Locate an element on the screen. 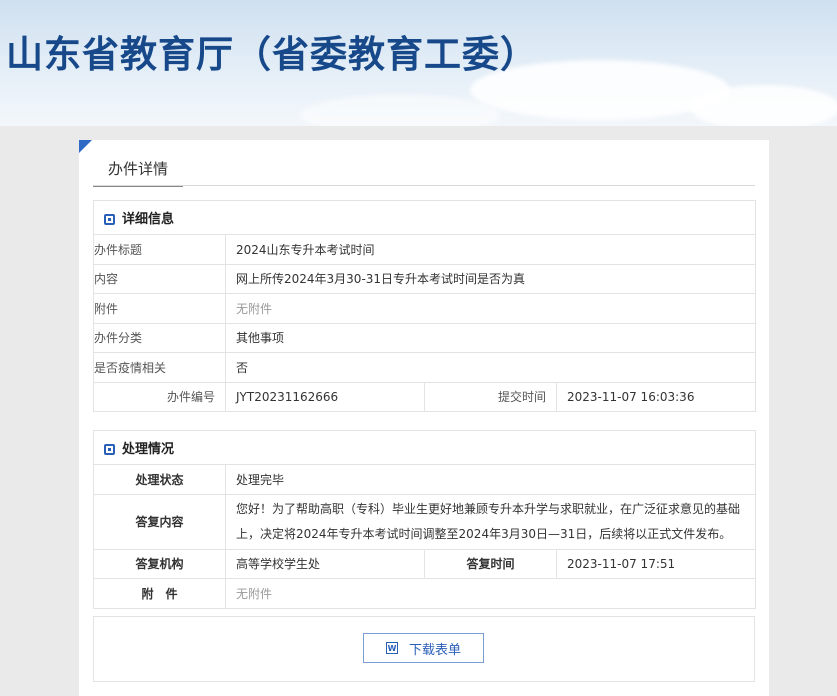  row-value: 否 is located at coordinates (490, 367).